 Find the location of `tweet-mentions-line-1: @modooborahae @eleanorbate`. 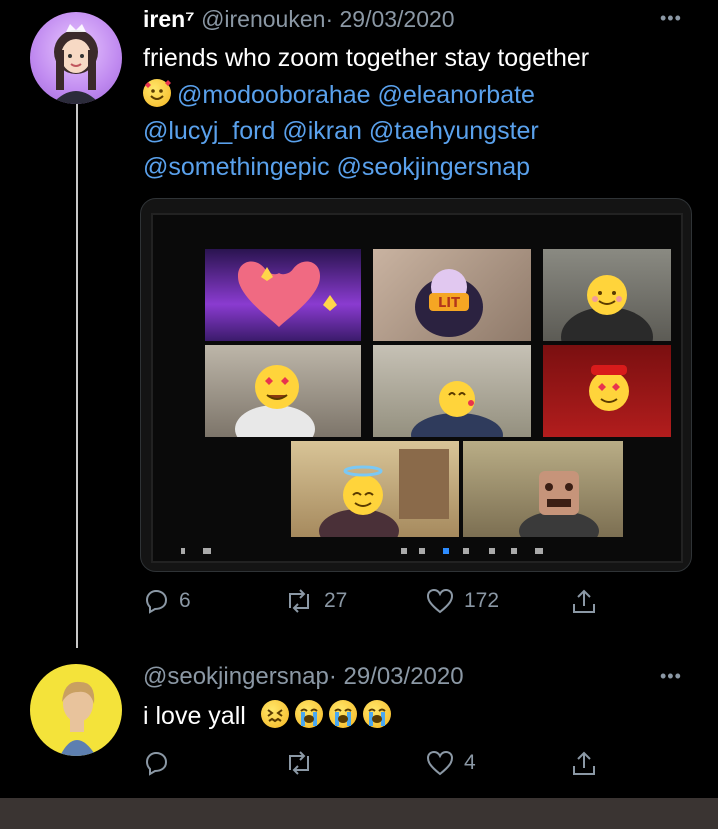

tweet-mentions-line-1: @modooborahae @eleanorbate is located at coordinates (339, 95).